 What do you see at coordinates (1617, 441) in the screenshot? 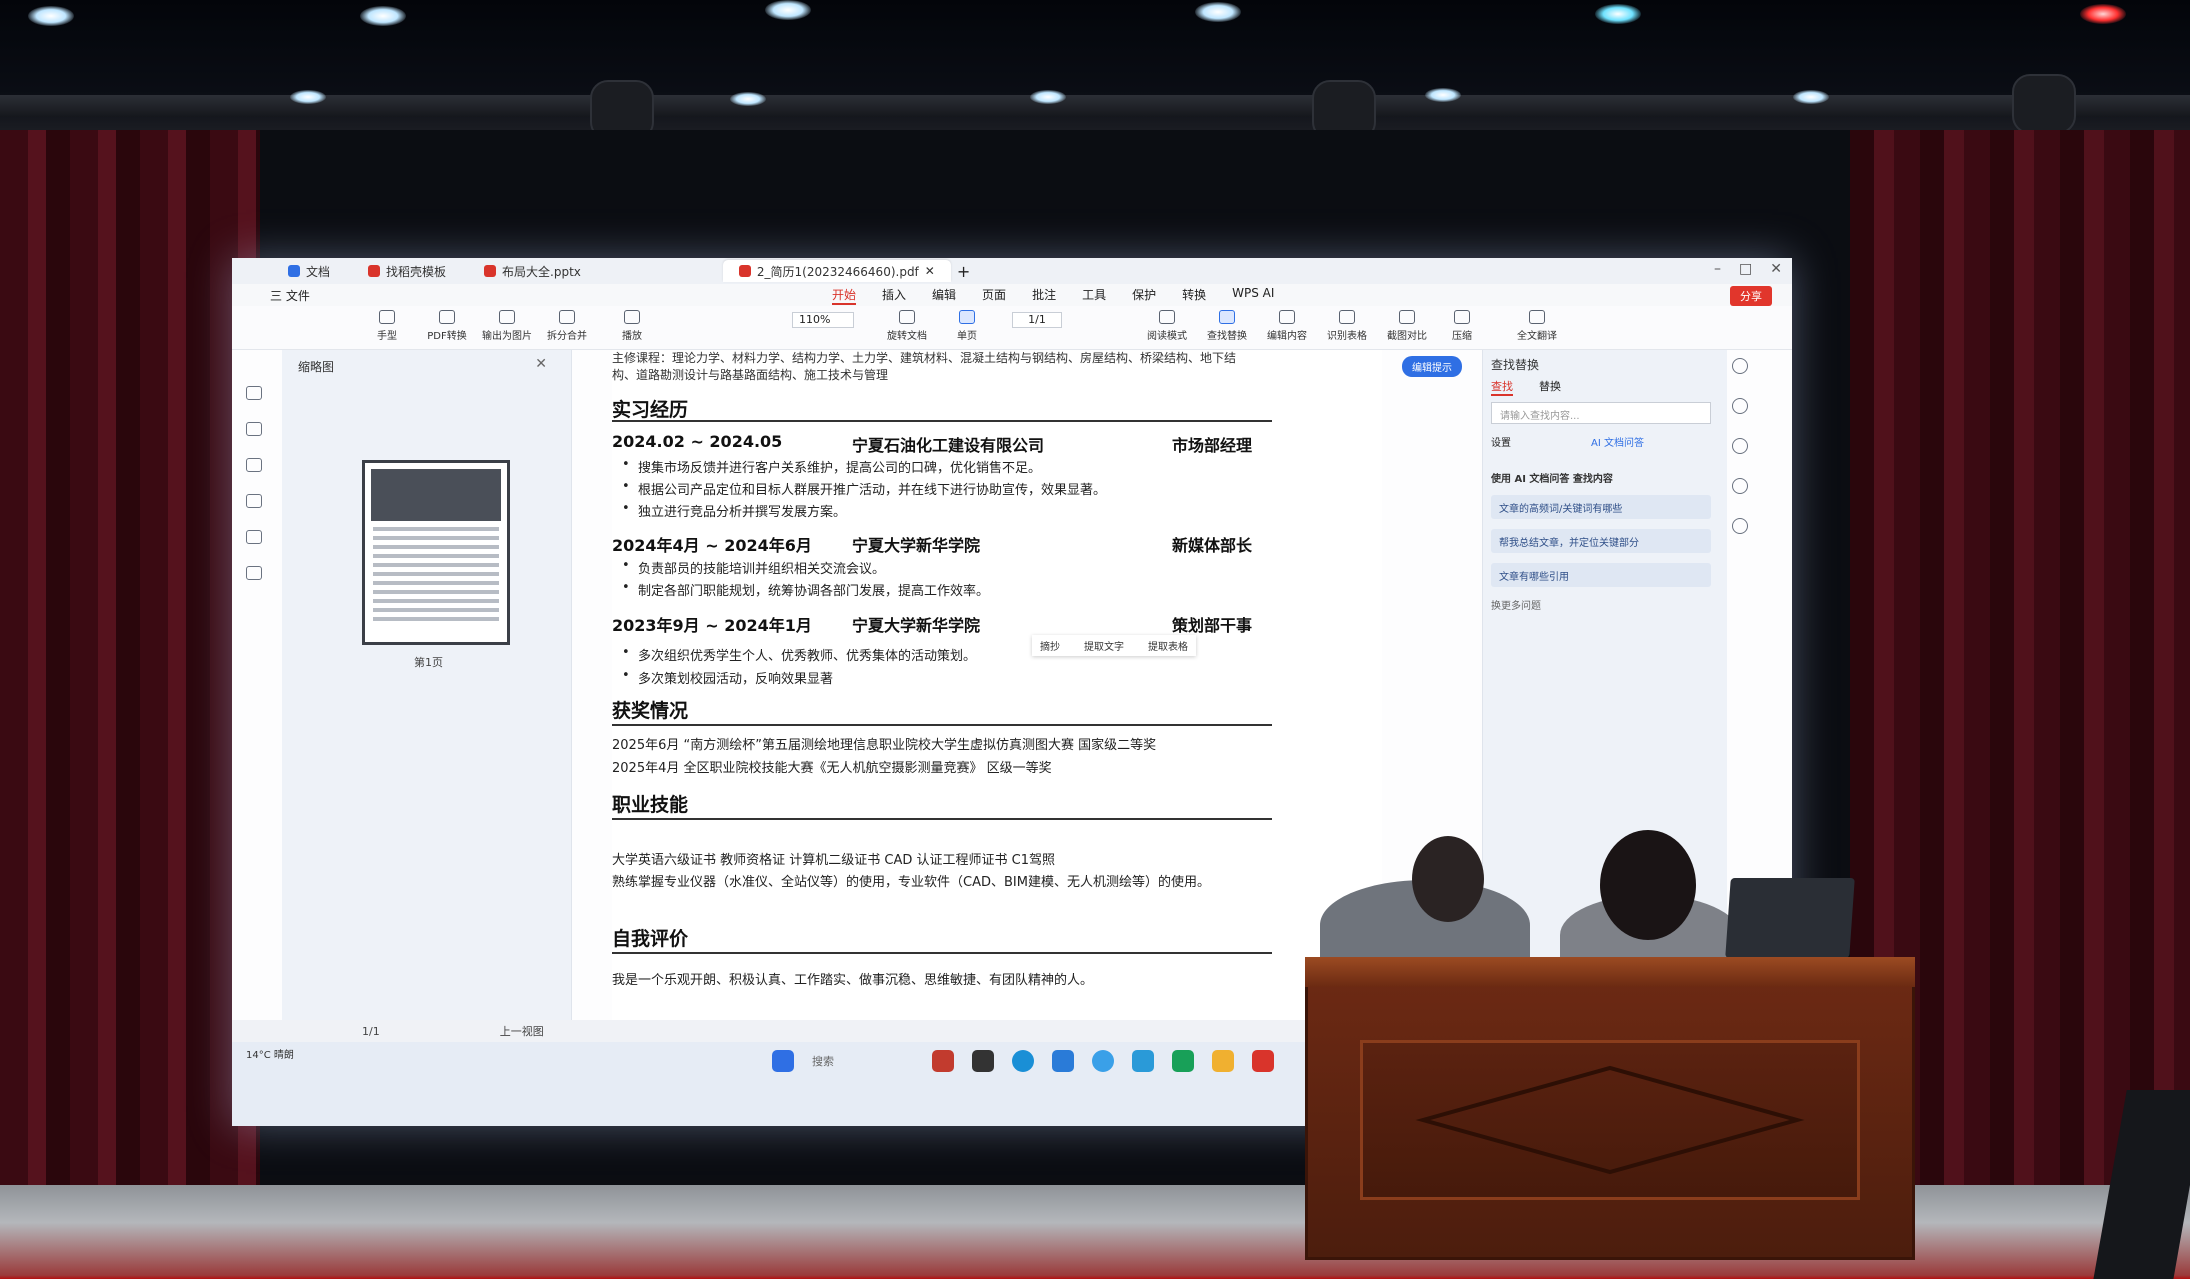
I see `ai-qa-link: AI 文档问答` at bounding box center [1617, 441].